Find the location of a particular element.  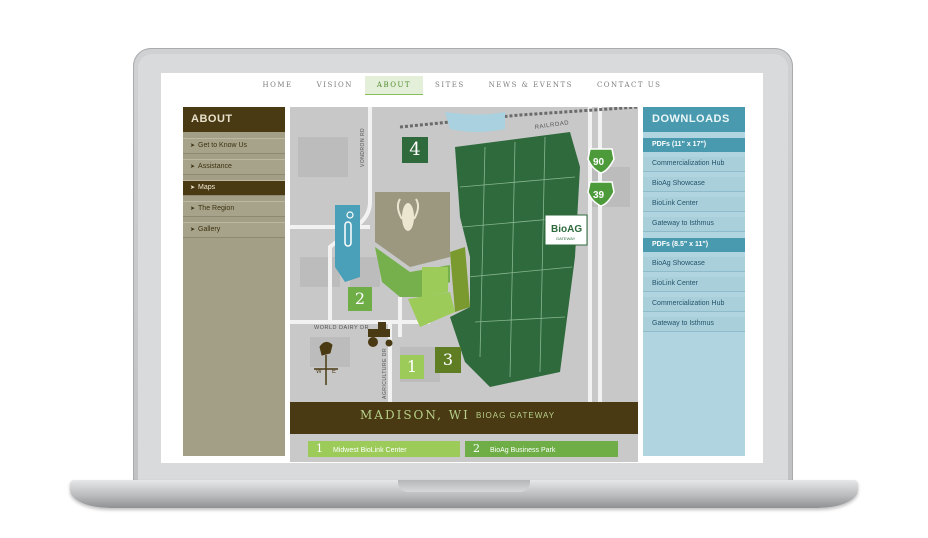

sidebar-item-label: Gallery is located at coordinates (209, 229).